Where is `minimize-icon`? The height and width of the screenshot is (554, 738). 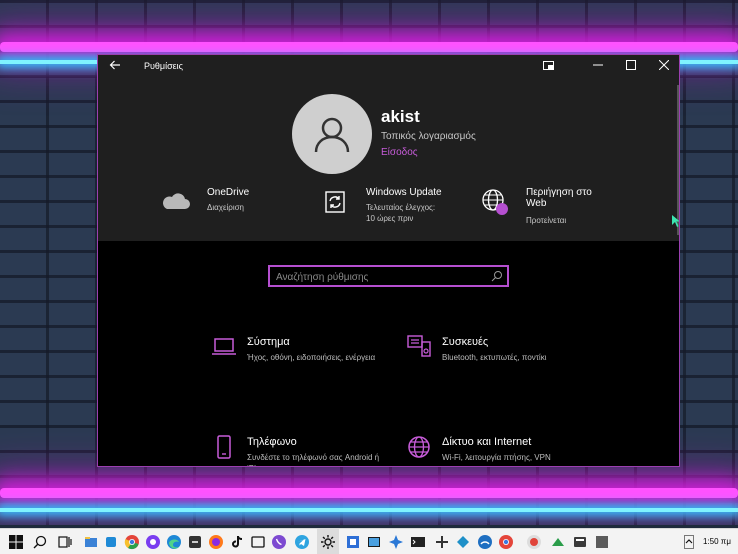
minimize-icon is located at coordinates (598, 65).